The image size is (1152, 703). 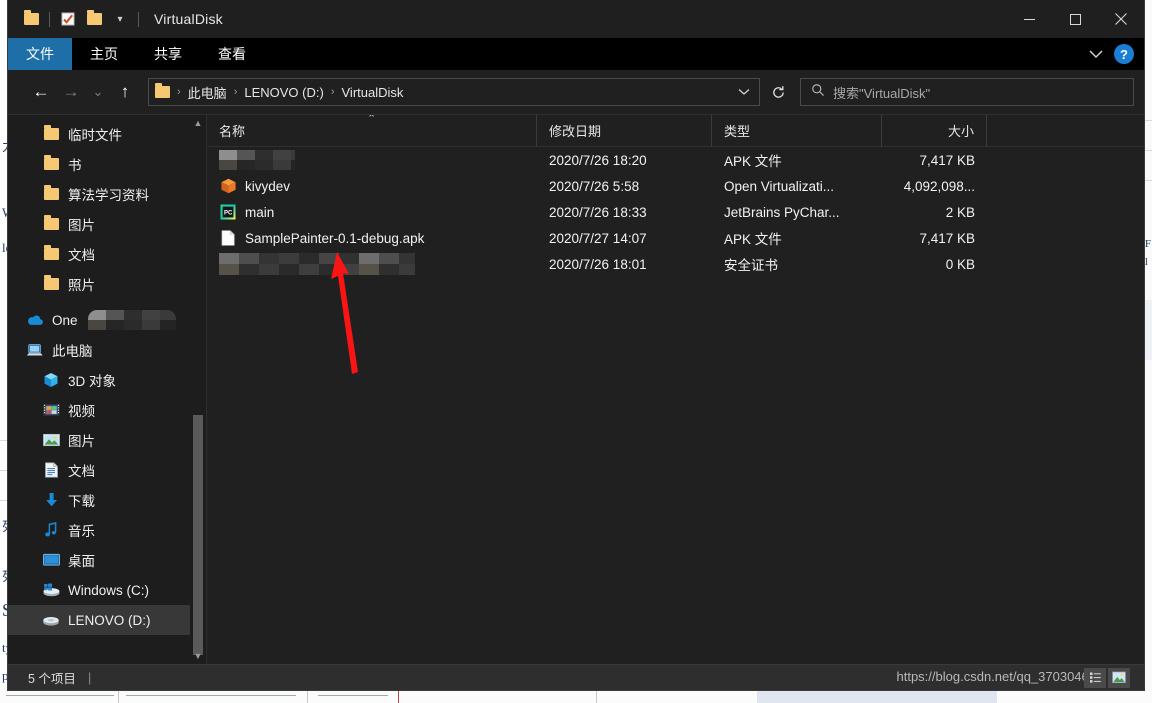 What do you see at coordinates (107, 134) in the screenshot?
I see `sidebar-item-临时文件: 临时文件` at bounding box center [107, 134].